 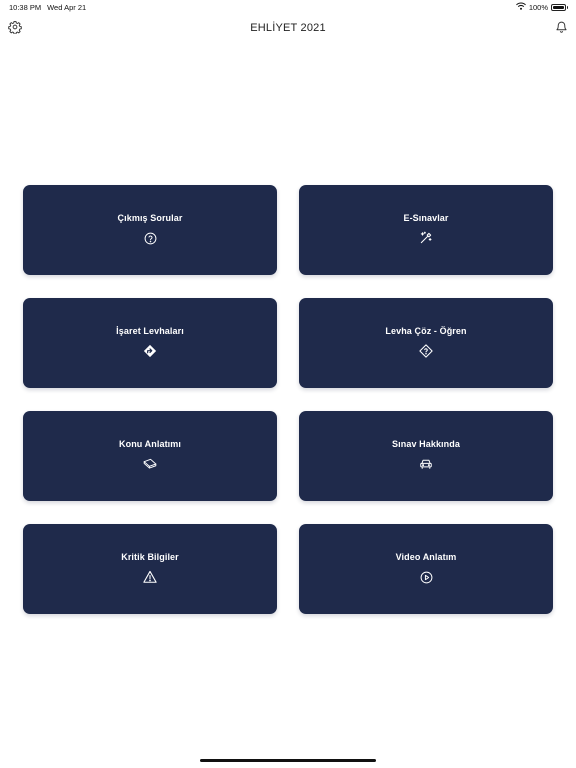 What do you see at coordinates (150, 569) in the screenshot?
I see `menu-card-kritik-bilgiler: Kritik Bilgiler` at bounding box center [150, 569].